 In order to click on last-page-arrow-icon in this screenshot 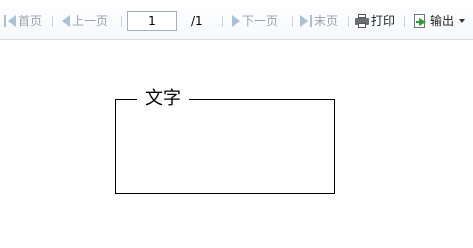, I will do `click(304, 21)`.